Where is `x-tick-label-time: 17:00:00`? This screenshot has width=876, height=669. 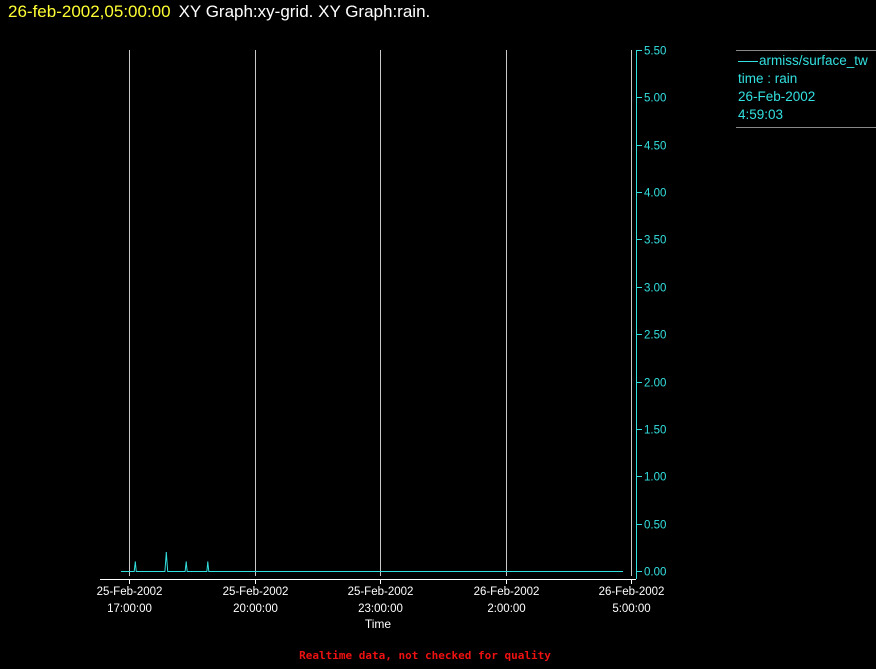 x-tick-label-time: 17:00:00 is located at coordinates (129, 609).